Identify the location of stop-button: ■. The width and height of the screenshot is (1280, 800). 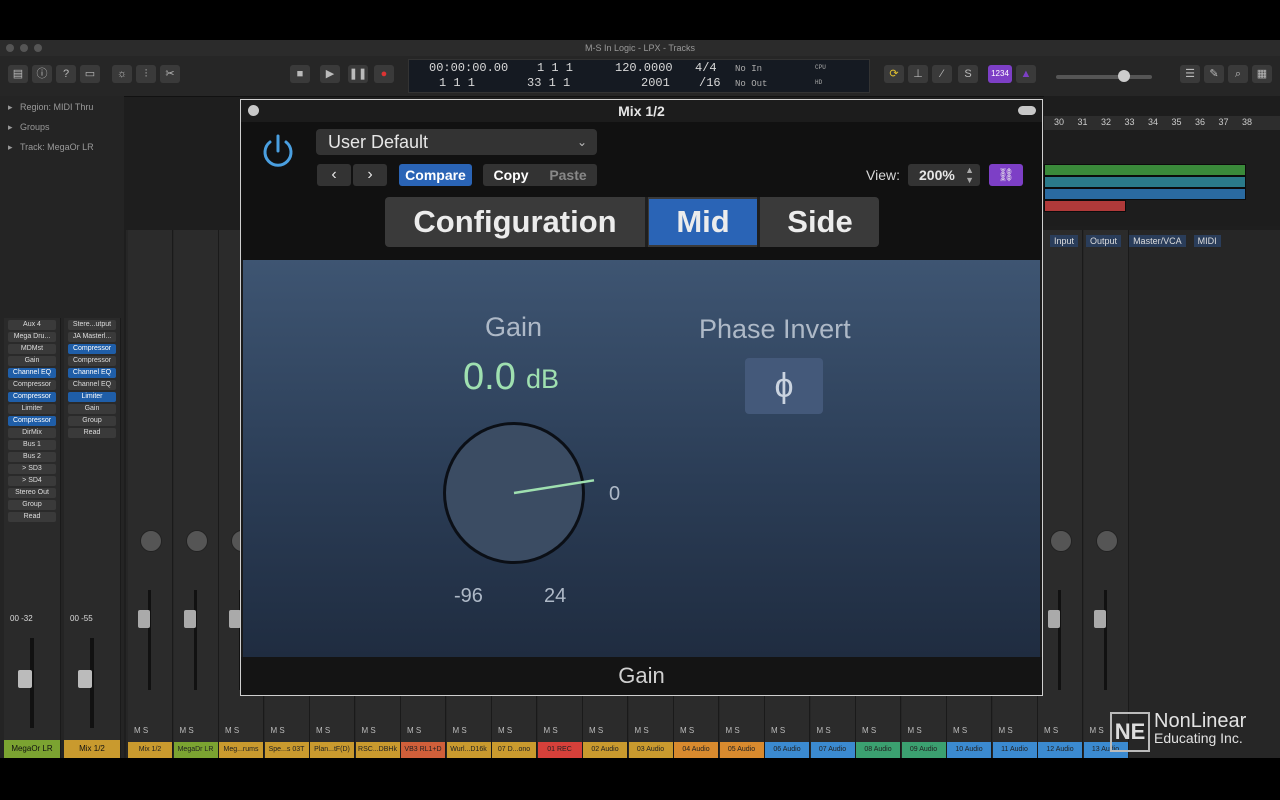
(300, 74).